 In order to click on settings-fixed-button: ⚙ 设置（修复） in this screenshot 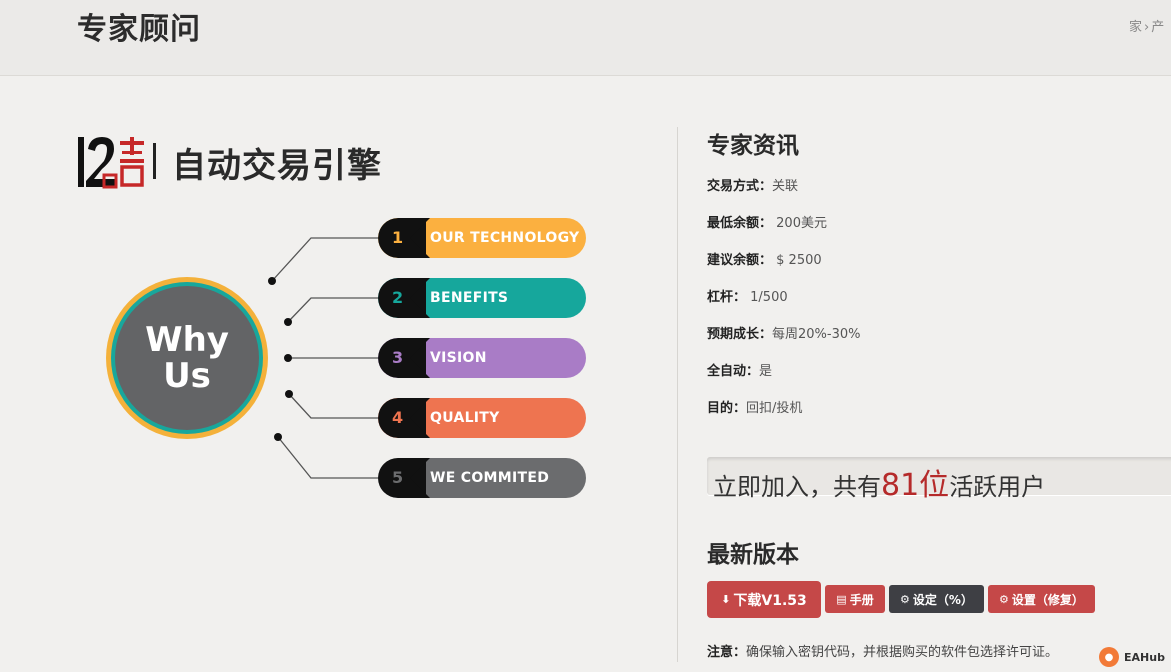, I will do `click(1041, 599)`.